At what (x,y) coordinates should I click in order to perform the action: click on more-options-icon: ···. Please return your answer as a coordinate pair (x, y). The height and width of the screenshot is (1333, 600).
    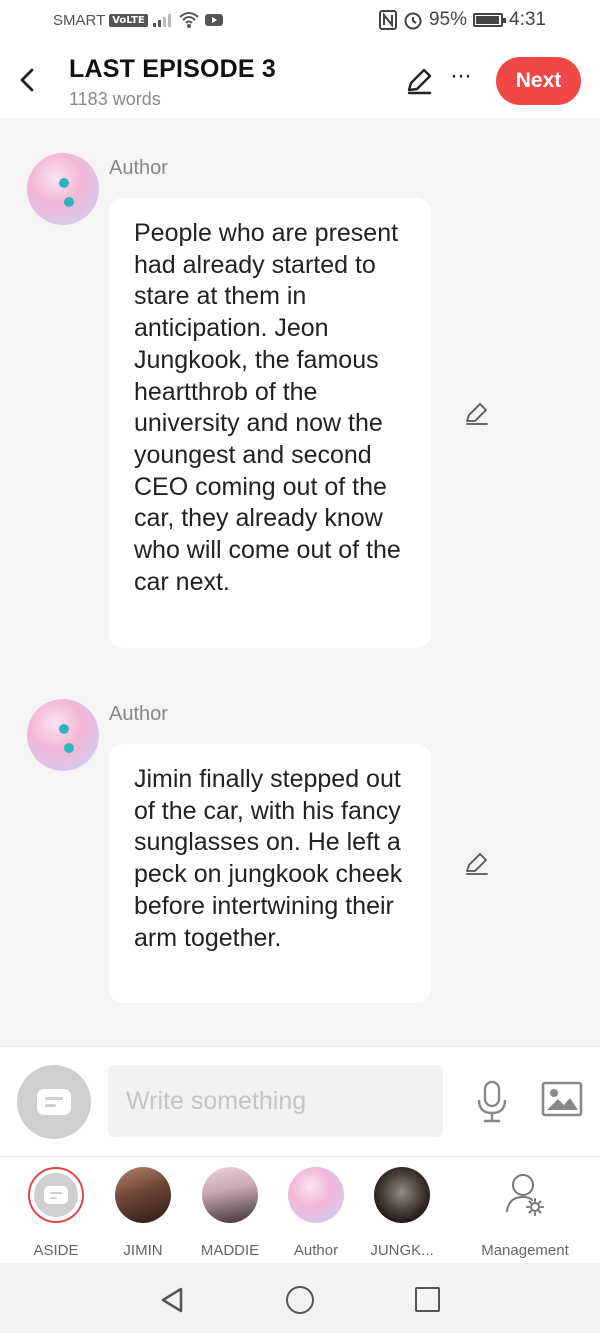
    Looking at the image, I should click on (461, 76).